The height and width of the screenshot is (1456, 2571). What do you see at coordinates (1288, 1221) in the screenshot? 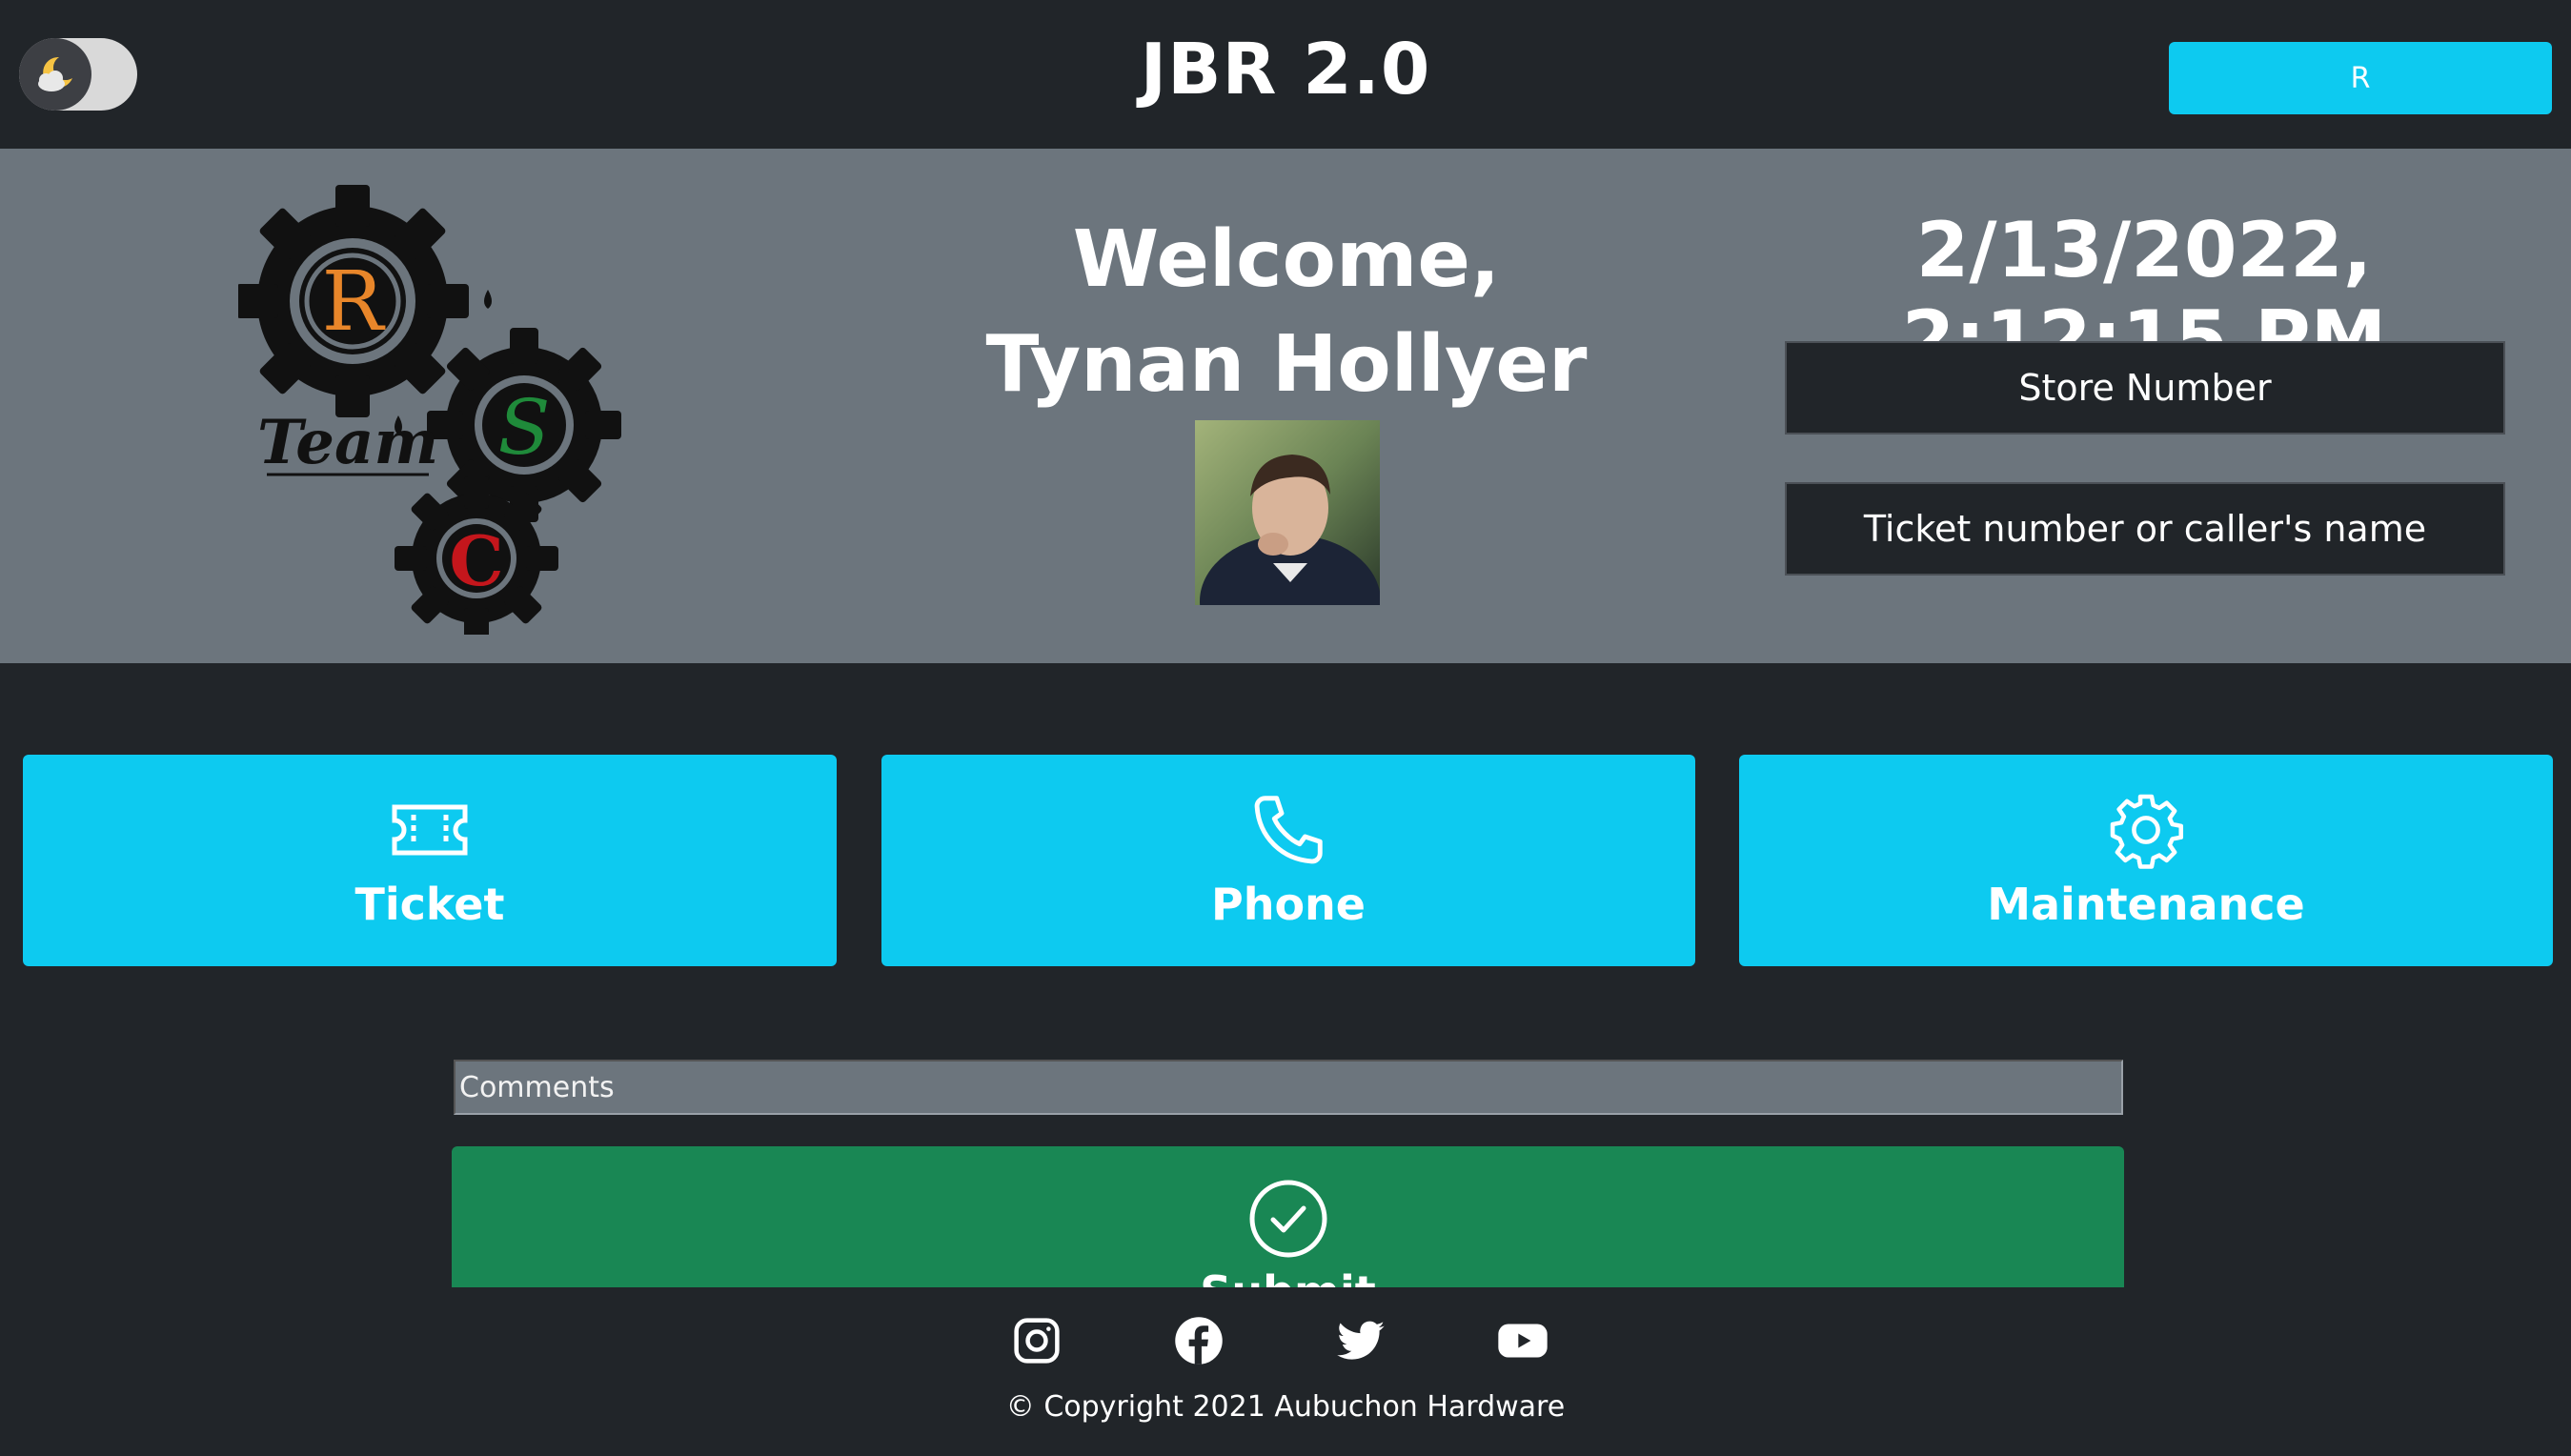
I see `check-circle-icon` at bounding box center [1288, 1221].